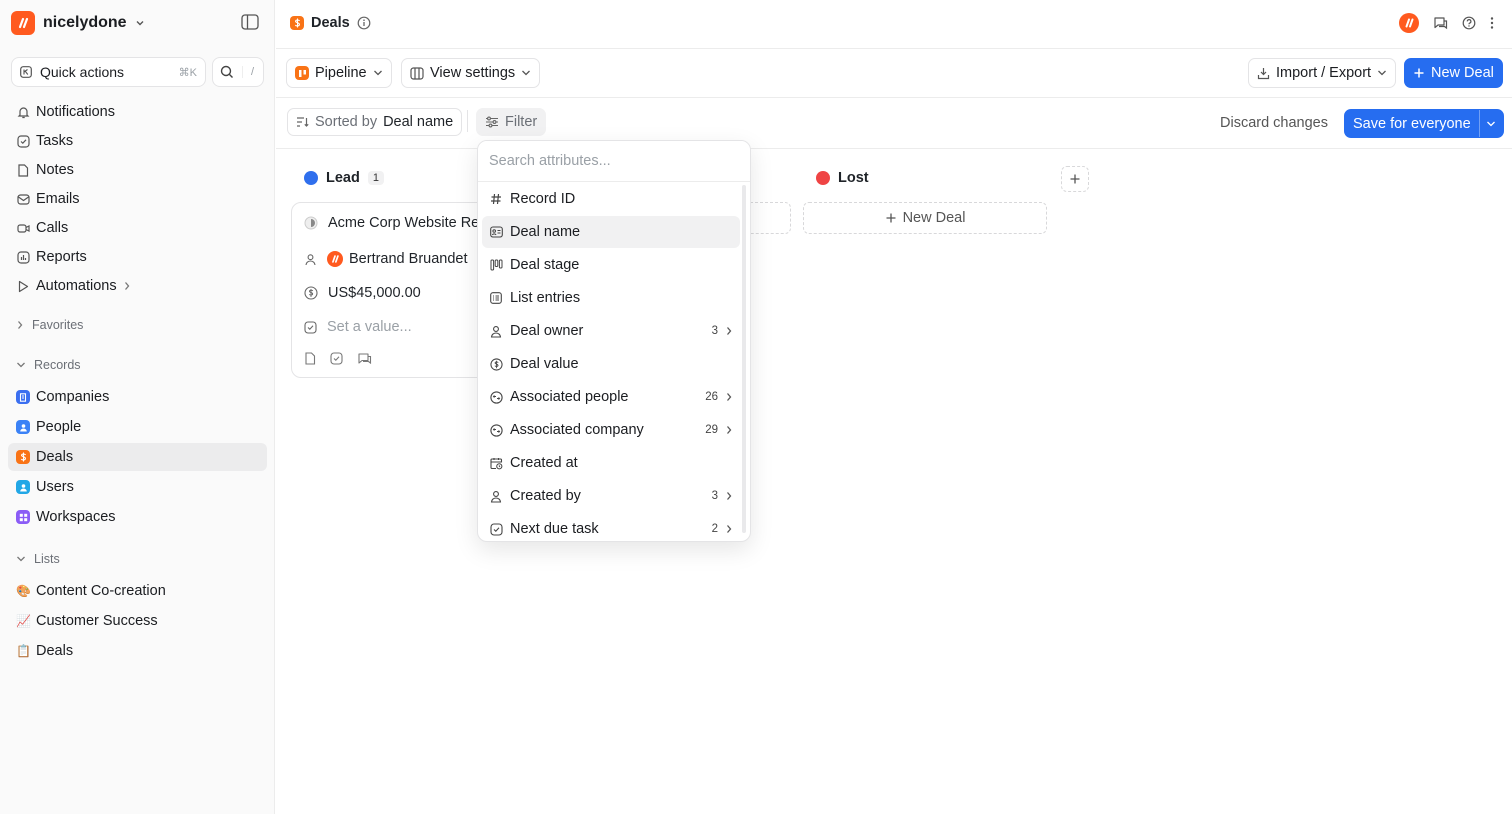  What do you see at coordinates (1462, 73) in the screenshot?
I see `new-deal-label: New Deal` at bounding box center [1462, 73].